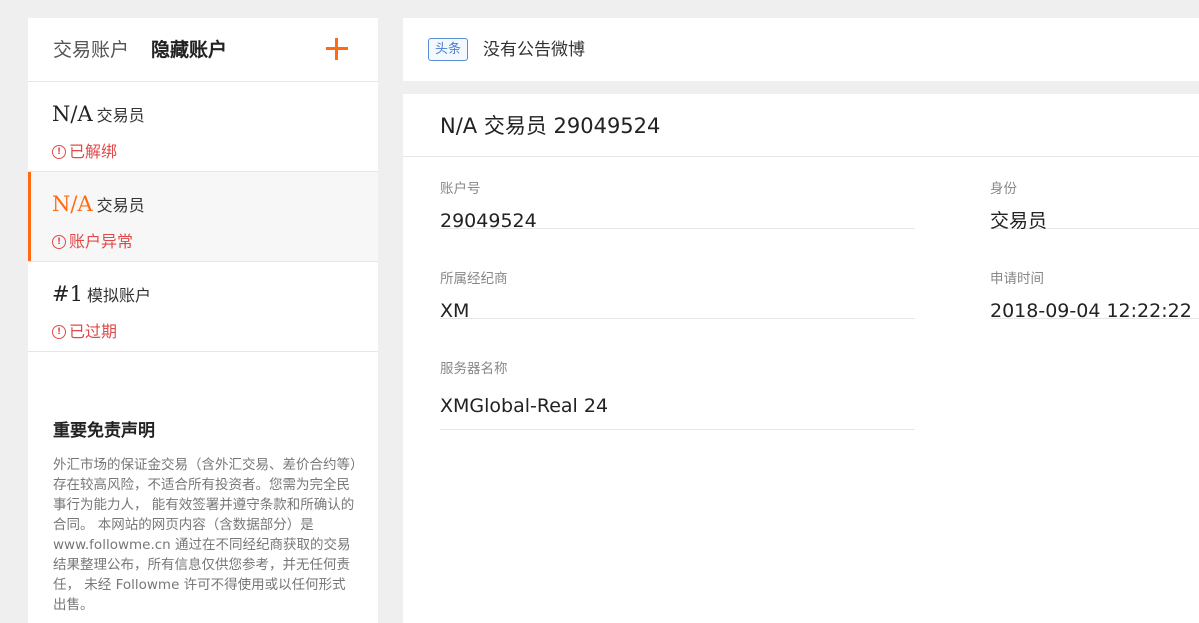 The image size is (1199, 623). I want to click on field-label: 申请时间, so click(1017, 279).